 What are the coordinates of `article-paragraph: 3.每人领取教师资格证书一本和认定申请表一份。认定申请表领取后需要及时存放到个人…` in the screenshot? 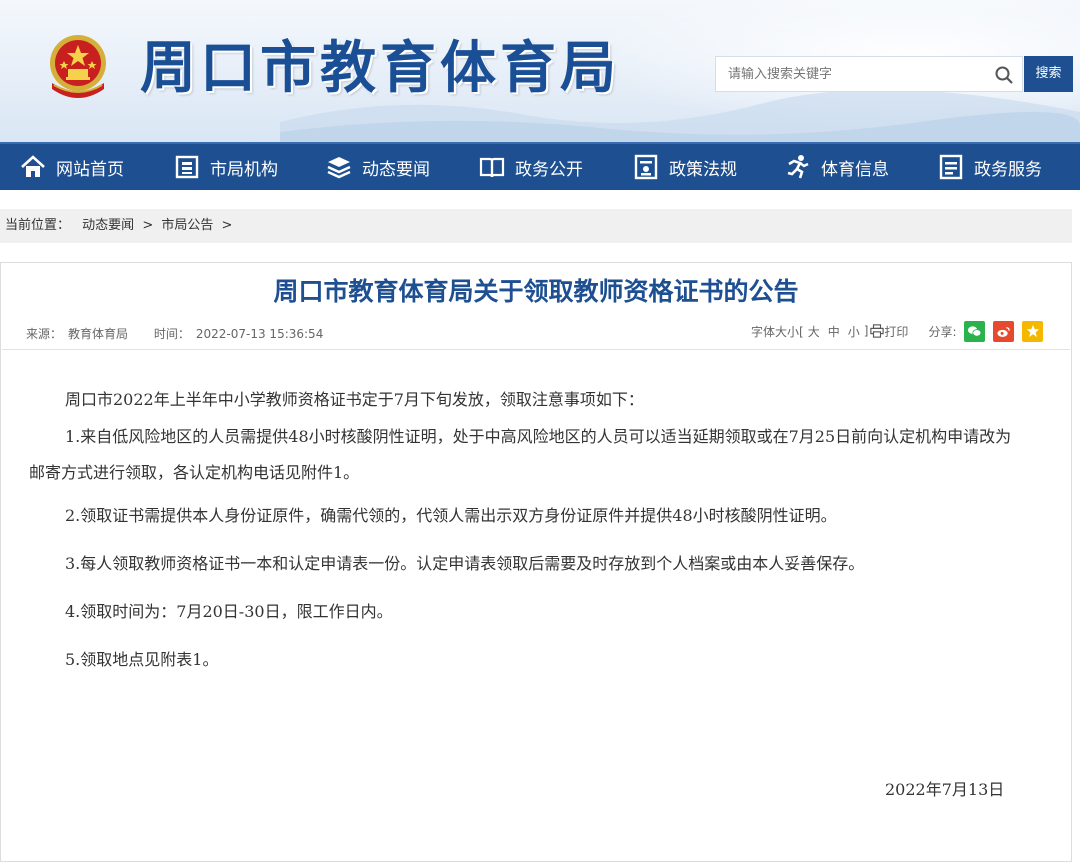 It's located at (465, 563).